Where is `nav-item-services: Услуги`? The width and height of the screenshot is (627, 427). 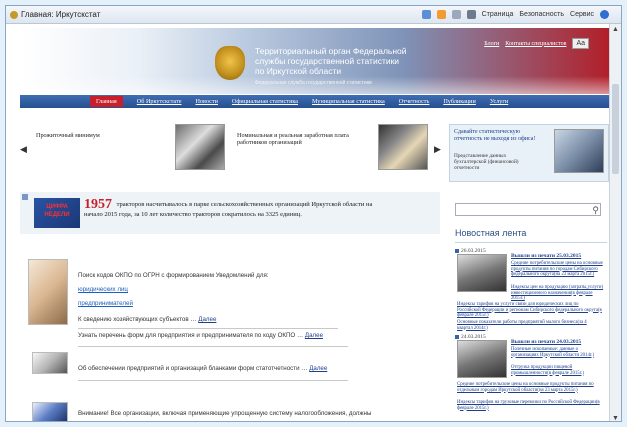 nav-item-services: Услуги is located at coordinates (499, 101).